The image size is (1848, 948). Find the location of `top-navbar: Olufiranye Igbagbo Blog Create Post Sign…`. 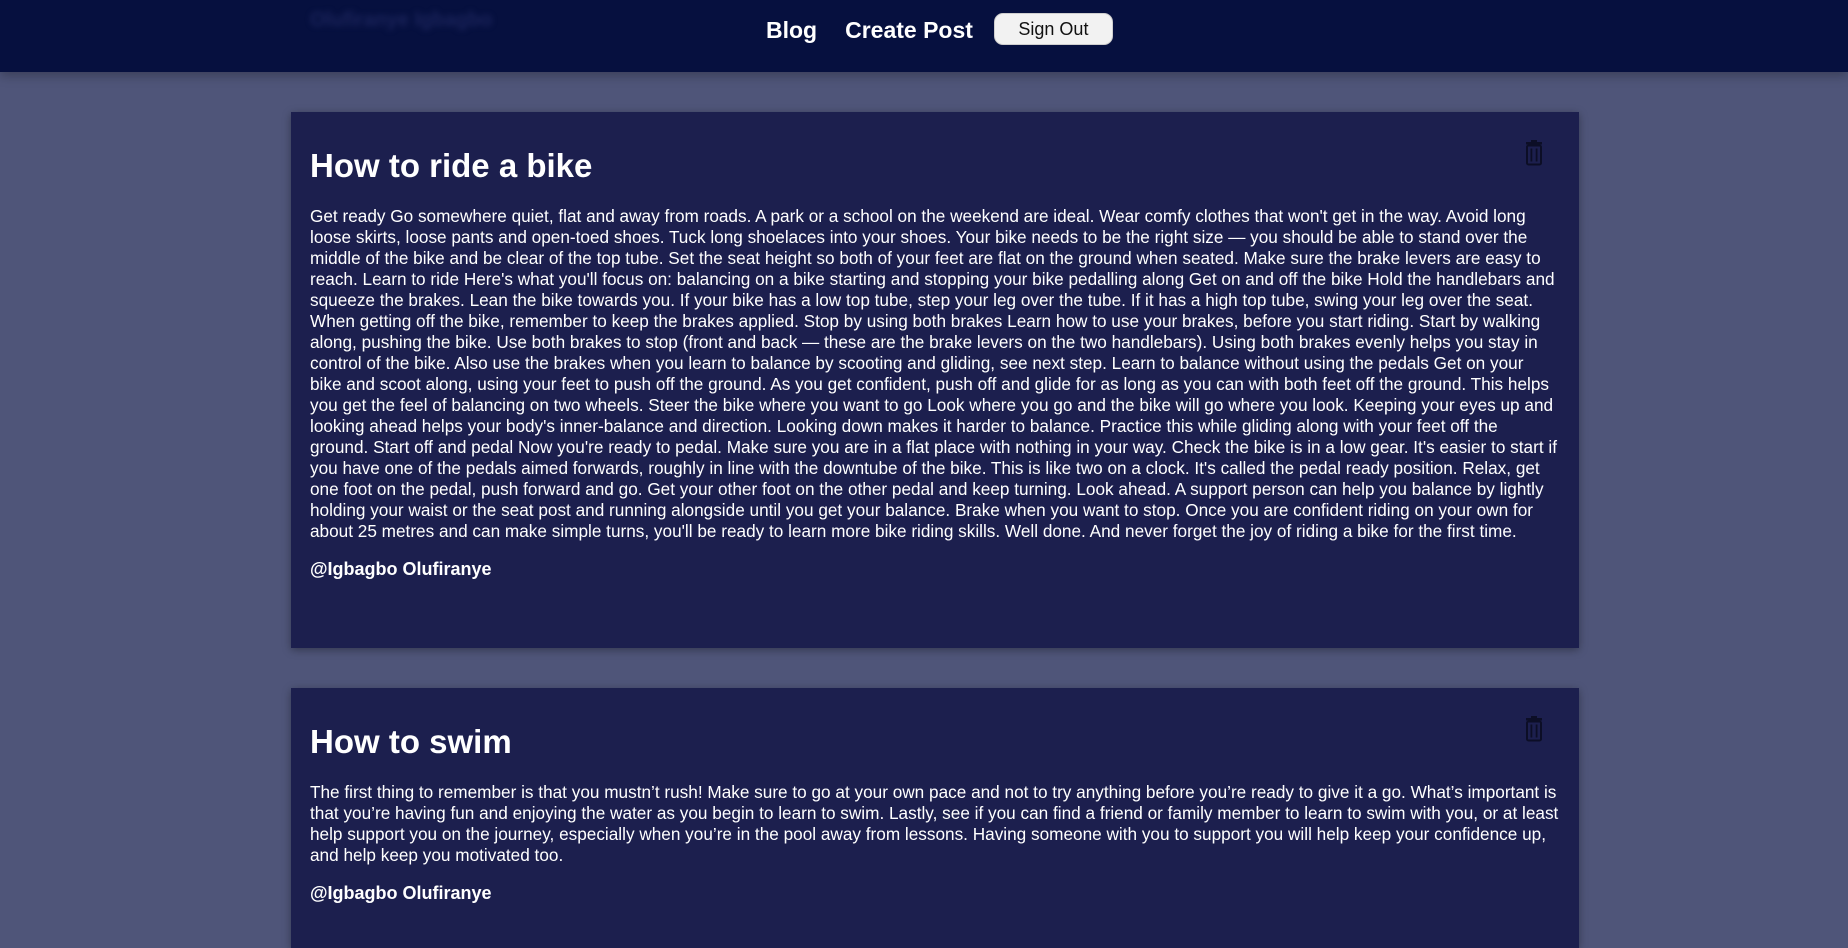

top-navbar: Olufiranye Igbagbo Blog Create Post Sign… is located at coordinates (924, 36).